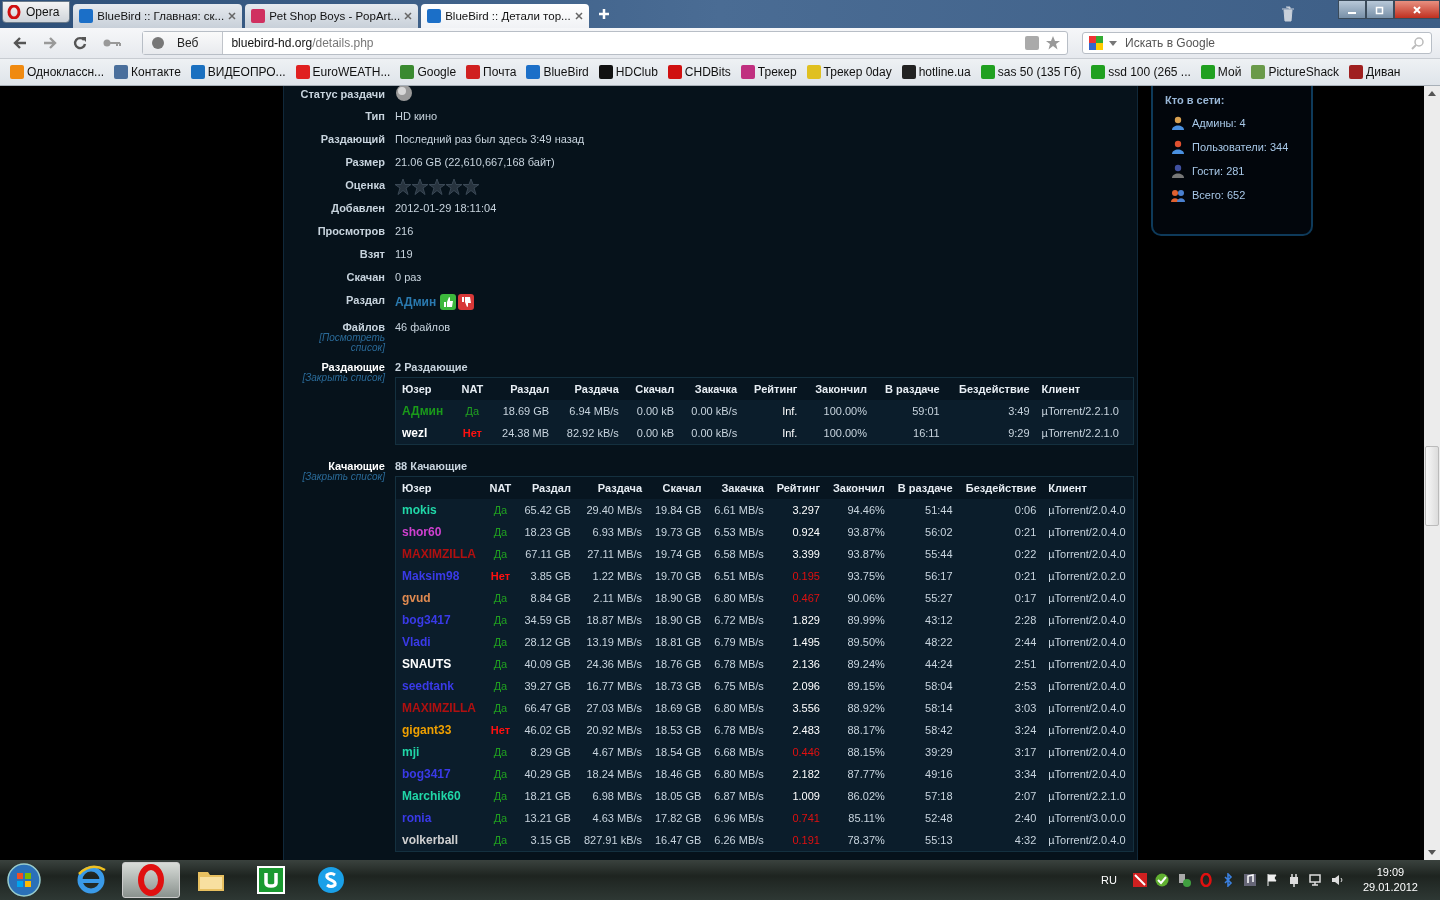  What do you see at coordinates (1000, 818) in the screenshot?
I see `table-cell: 2:40` at bounding box center [1000, 818].